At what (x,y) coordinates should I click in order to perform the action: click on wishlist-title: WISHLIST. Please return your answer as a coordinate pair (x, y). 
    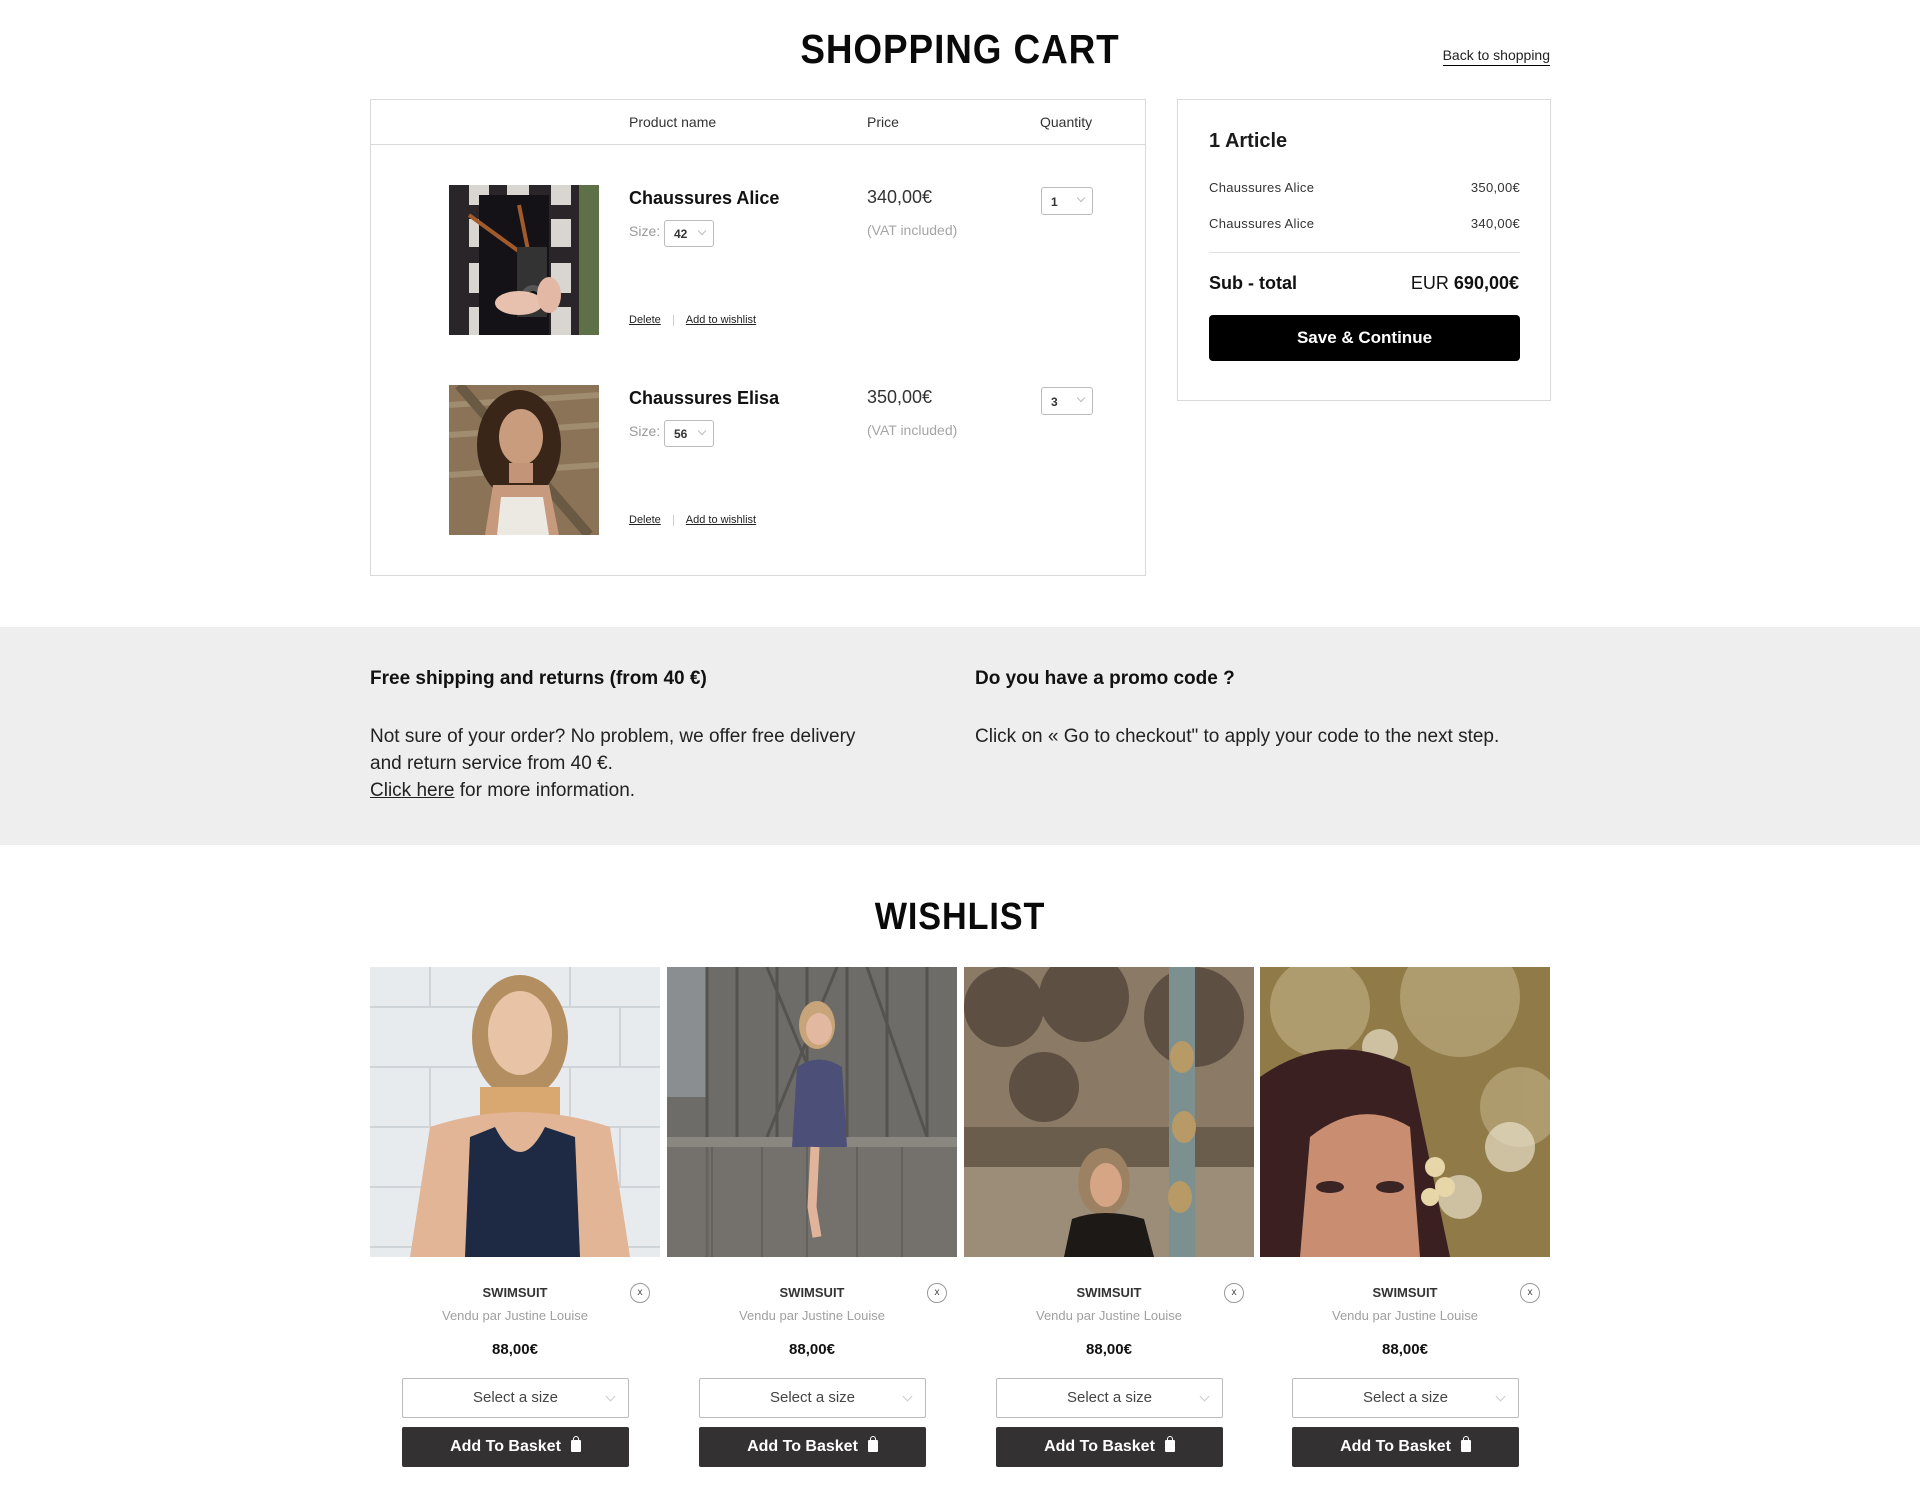
    Looking at the image, I should click on (960, 917).